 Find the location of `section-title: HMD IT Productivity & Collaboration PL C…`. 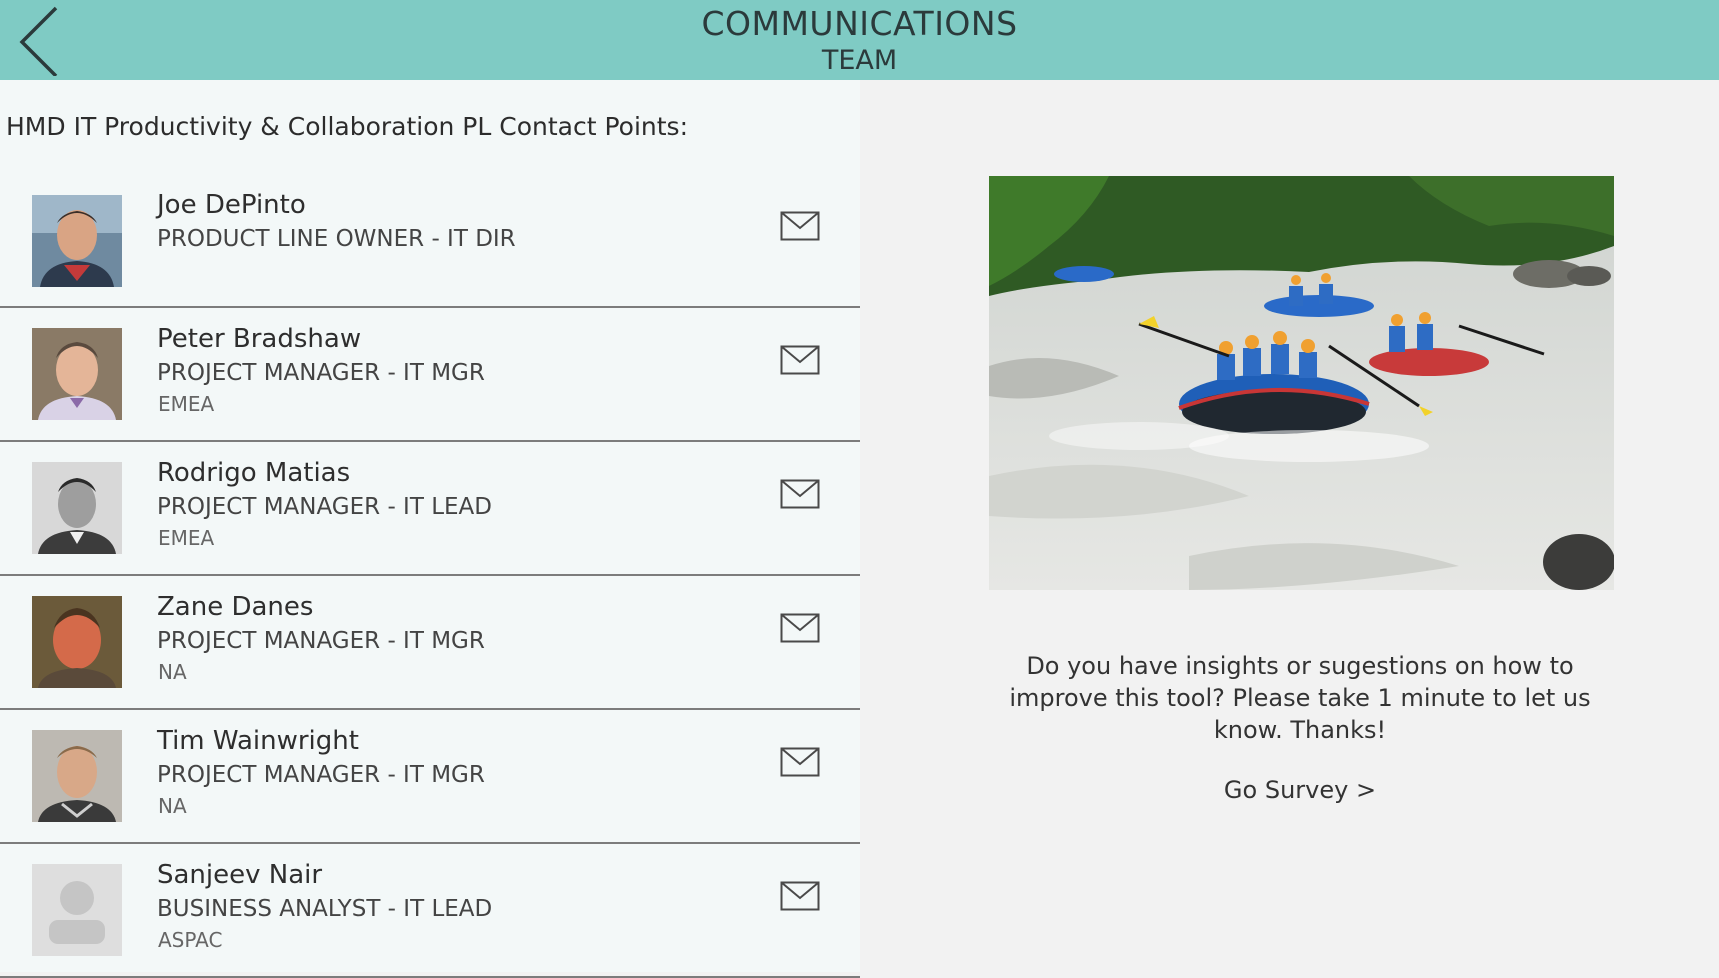

section-title: HMD IT Productivity & Collaboration PL C… is located at coordinates (347, 126).